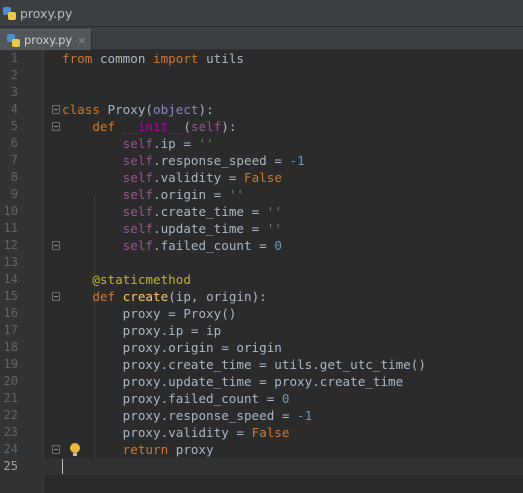 The image size is (523, 493). What do you see at coordinates (168, 143) in the screenshot?
I see `code-text: self.ip = ''` at bounding box center [168, 143].